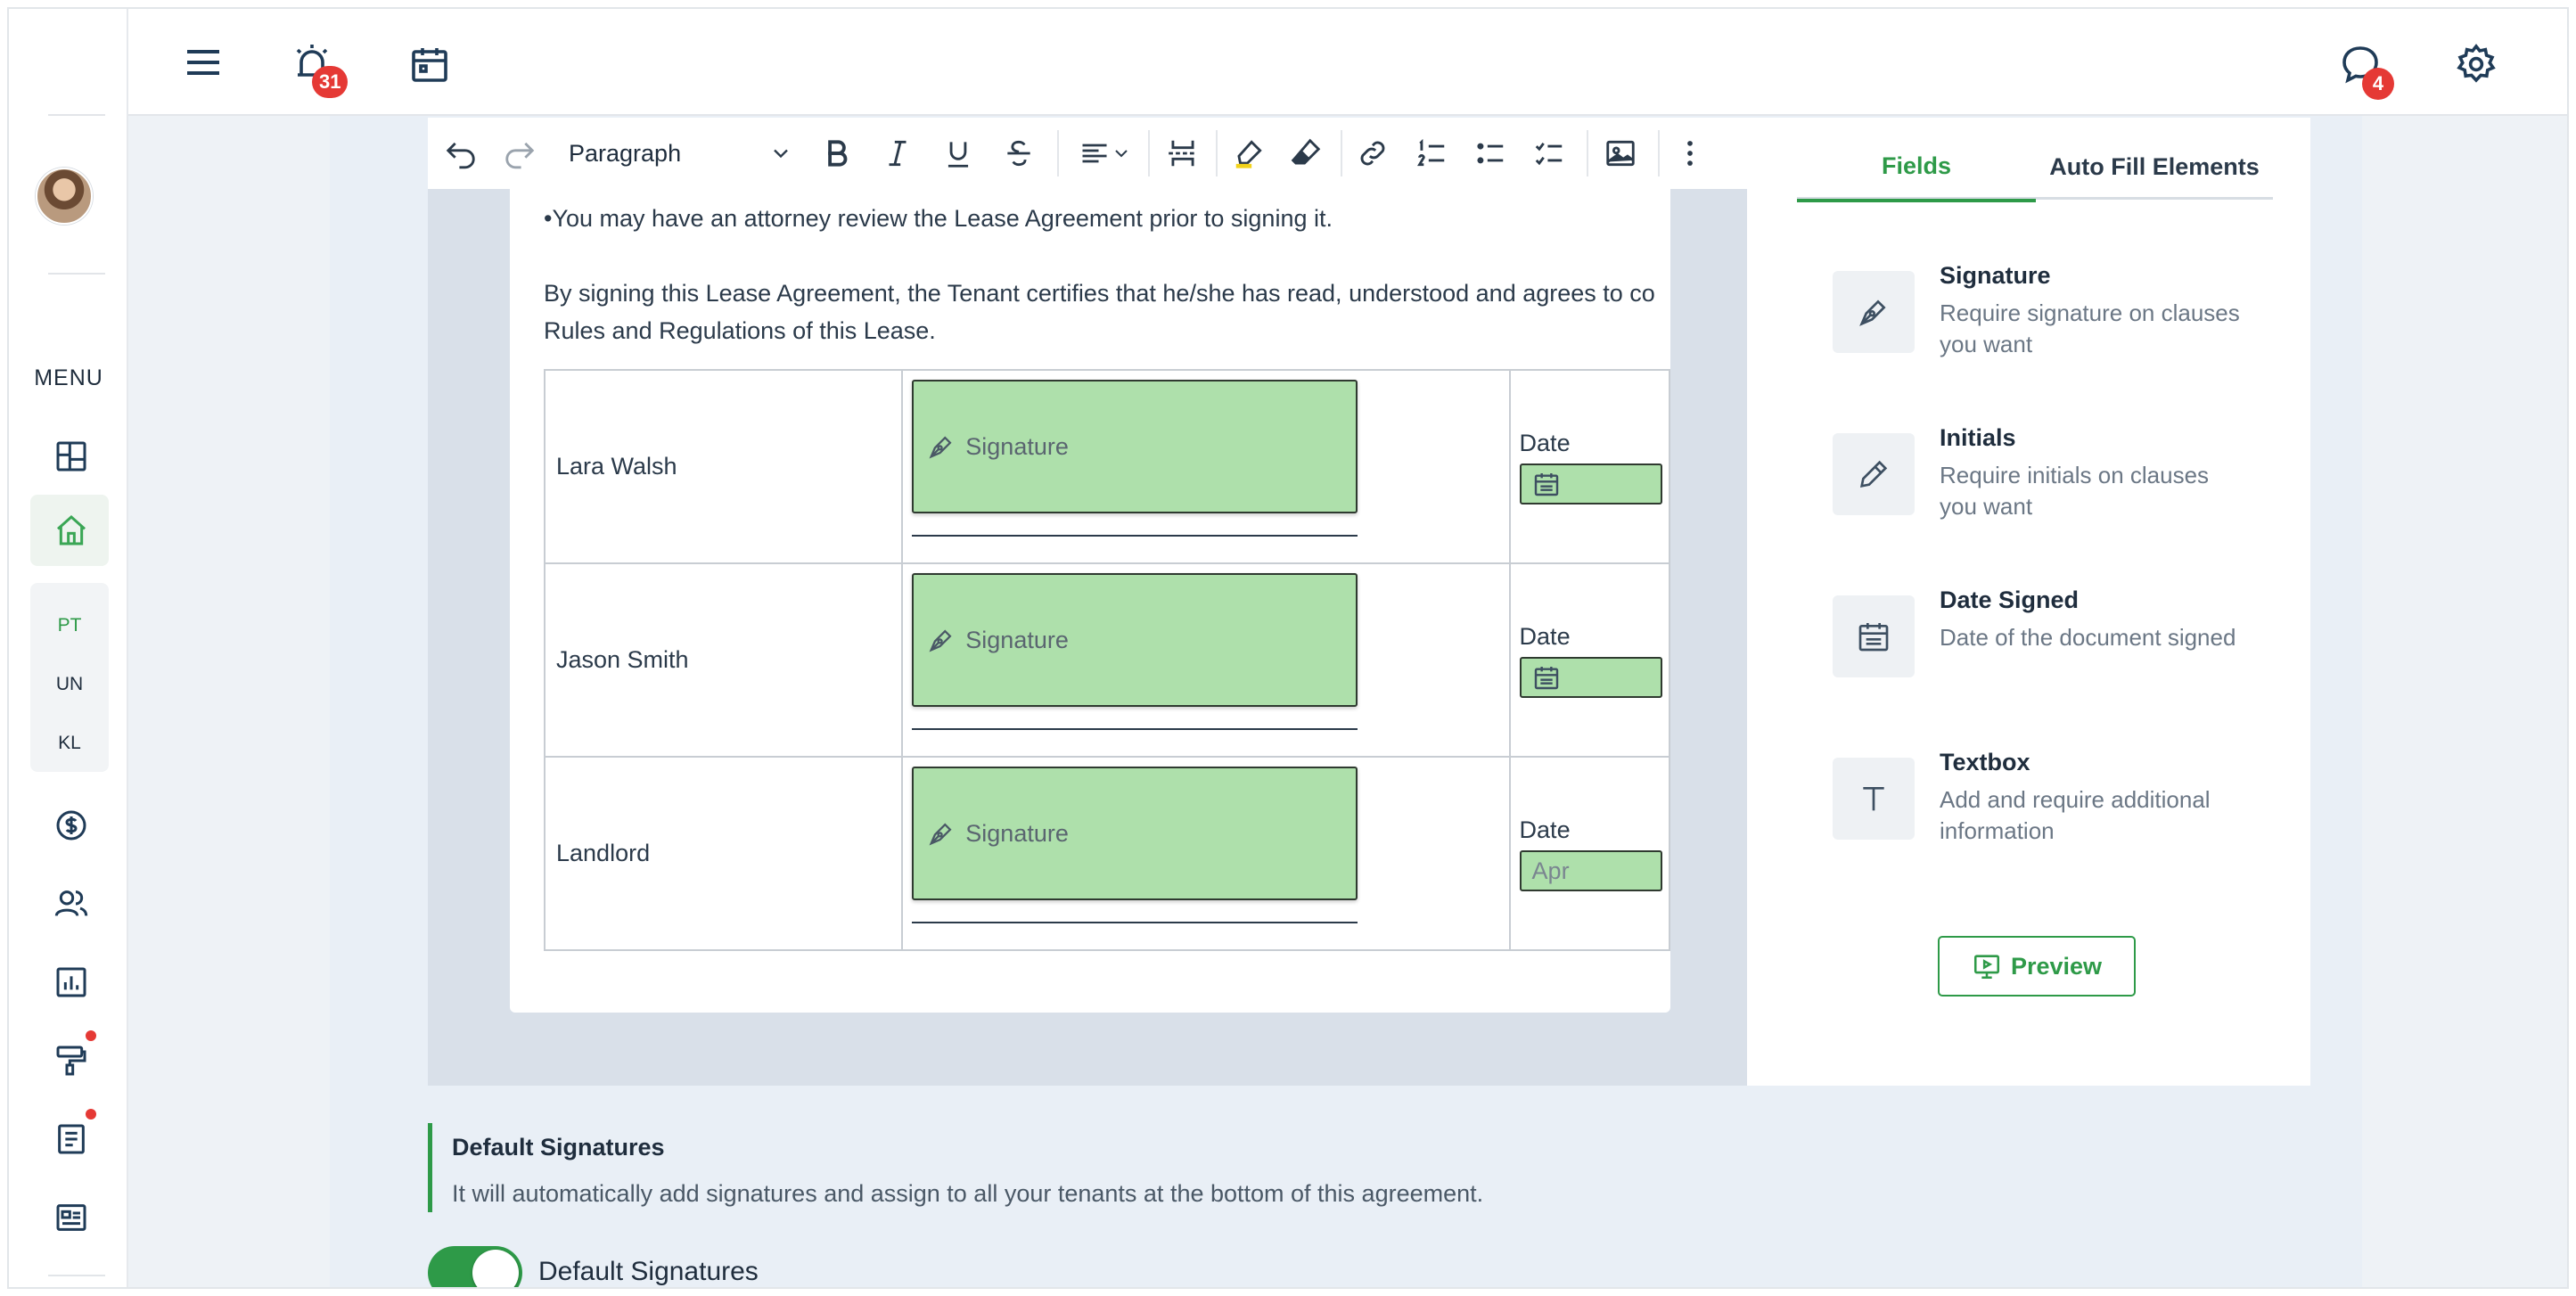 Image resolution: width=2576 pixels, height=1296 pixels. I want to click on redo-icon, so click(519, 153).